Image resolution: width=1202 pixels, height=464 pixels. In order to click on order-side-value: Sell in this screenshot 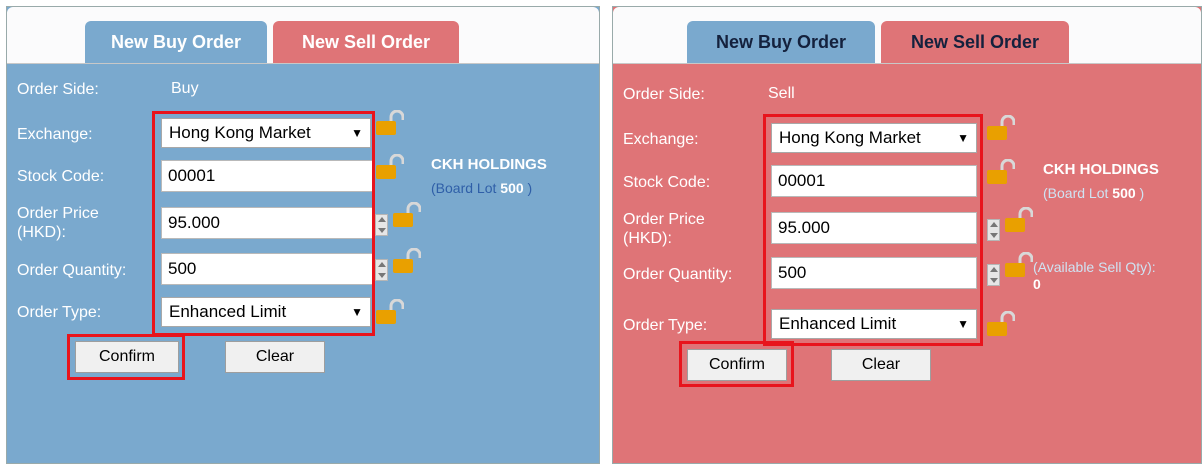, I will do `click(781, 93)`.